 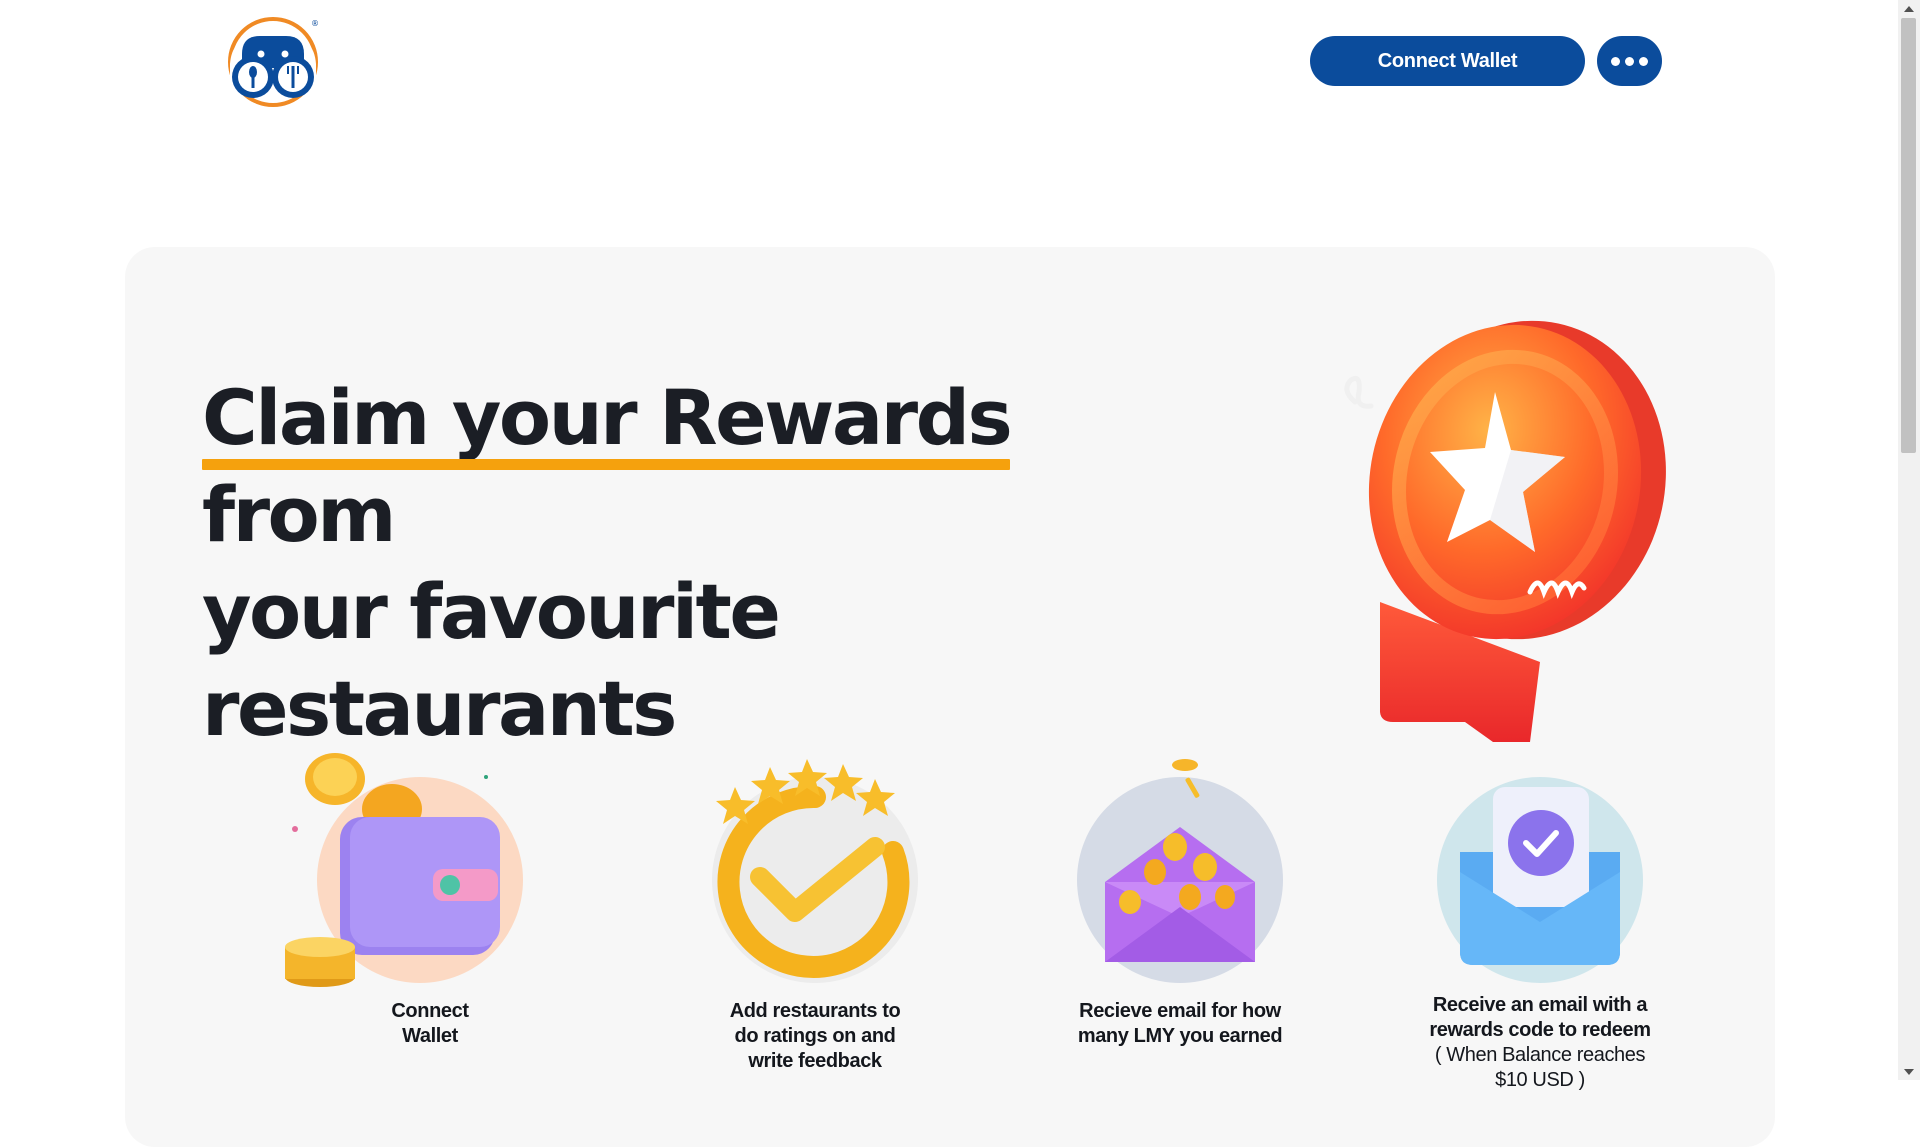 What do you see at coordinates (1540, 880) in the screenshot?
I see `email-checkmark-icon` at bounding box center [1540, 880].